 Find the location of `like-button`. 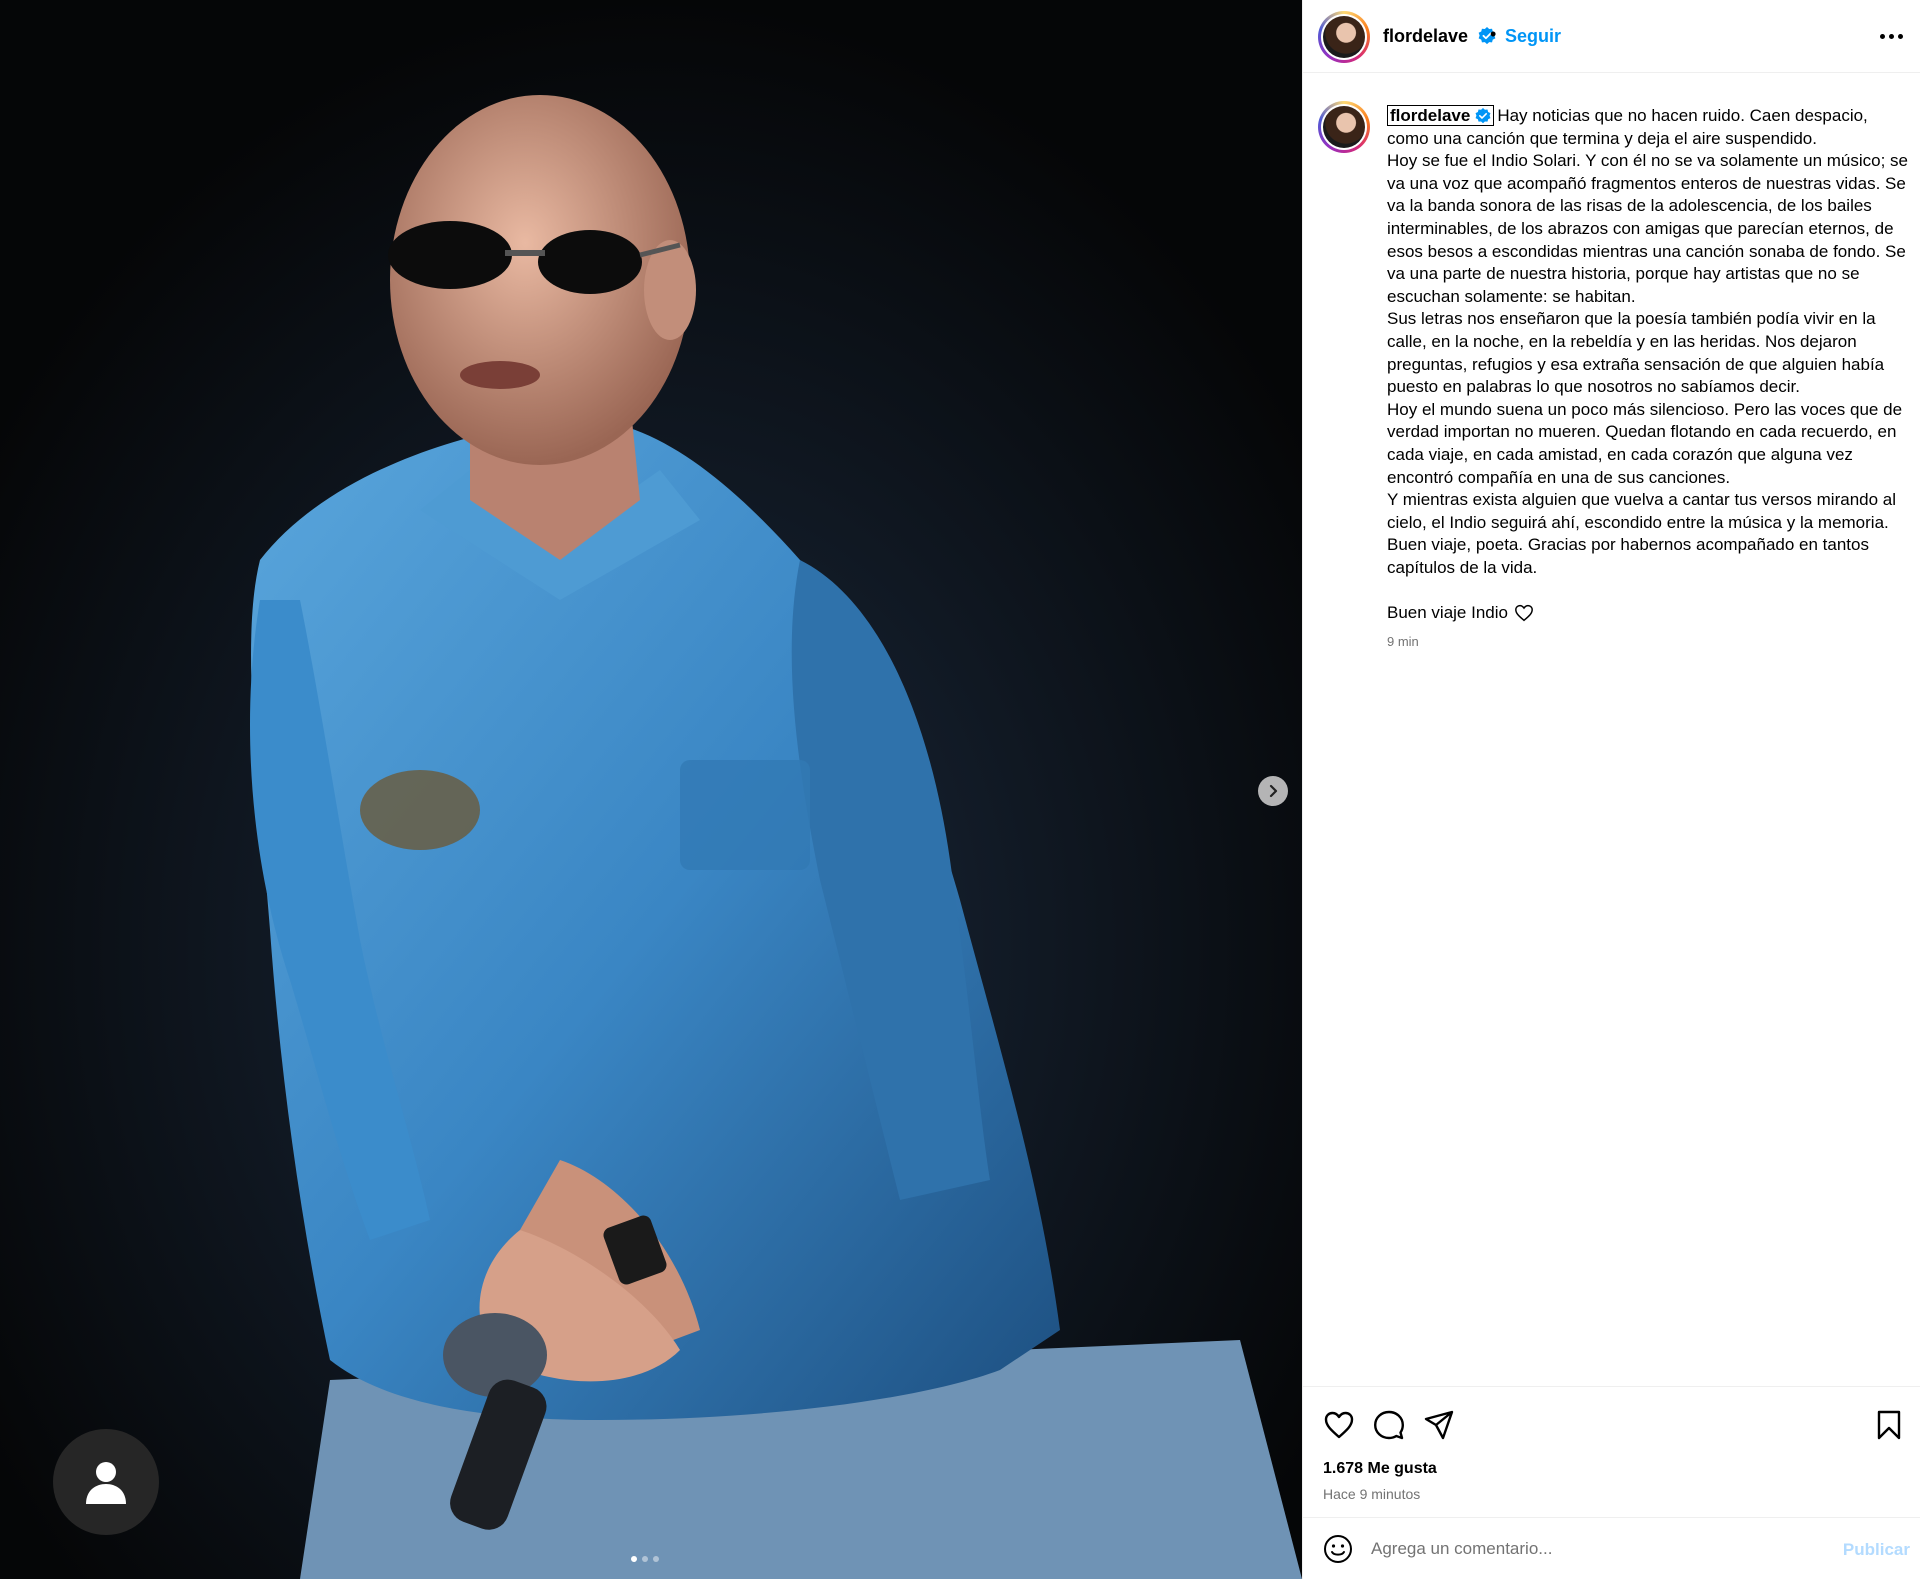

like-button is located at coordinates (1339, 1425).